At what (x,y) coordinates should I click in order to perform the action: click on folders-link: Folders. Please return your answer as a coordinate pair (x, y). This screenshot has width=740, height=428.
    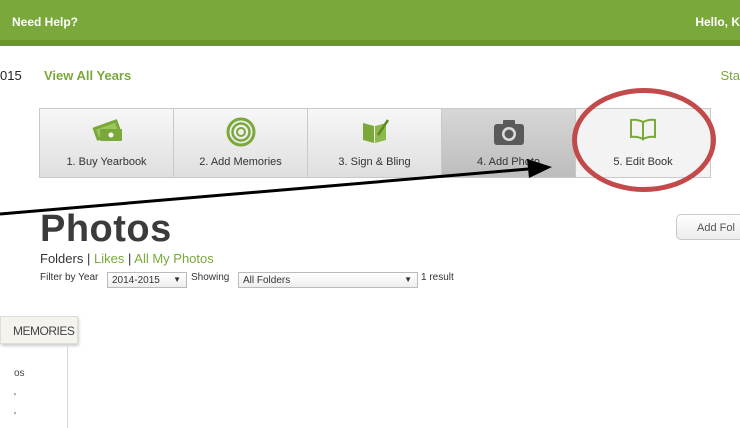
    Looking at the image, I should click on (61, 258).